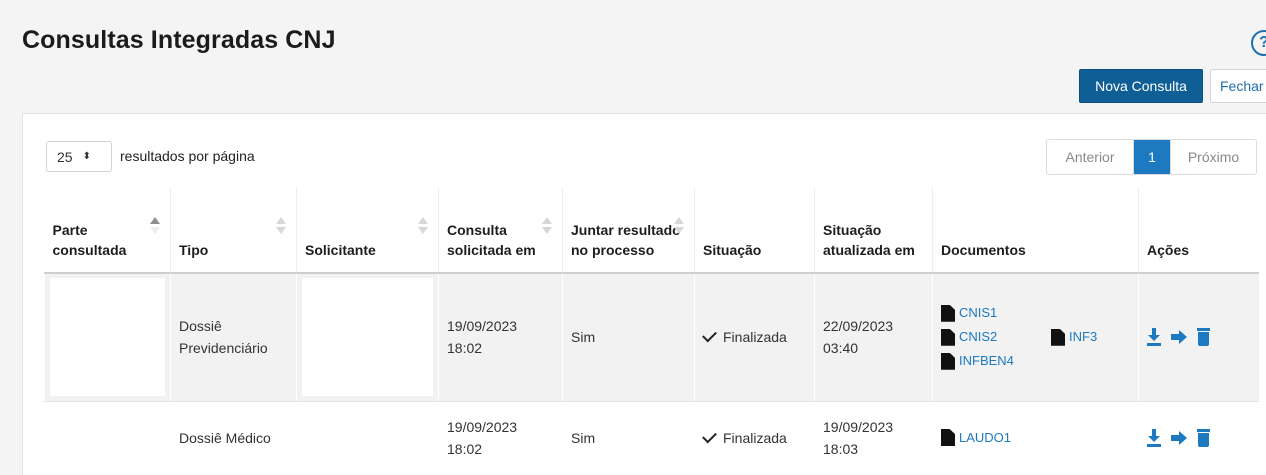 This screenshot has width=1266, height=475. I want to click on cell-documentos: CNIS1 CNIS2 INF3 INFBEN4, so click(1035, 337).